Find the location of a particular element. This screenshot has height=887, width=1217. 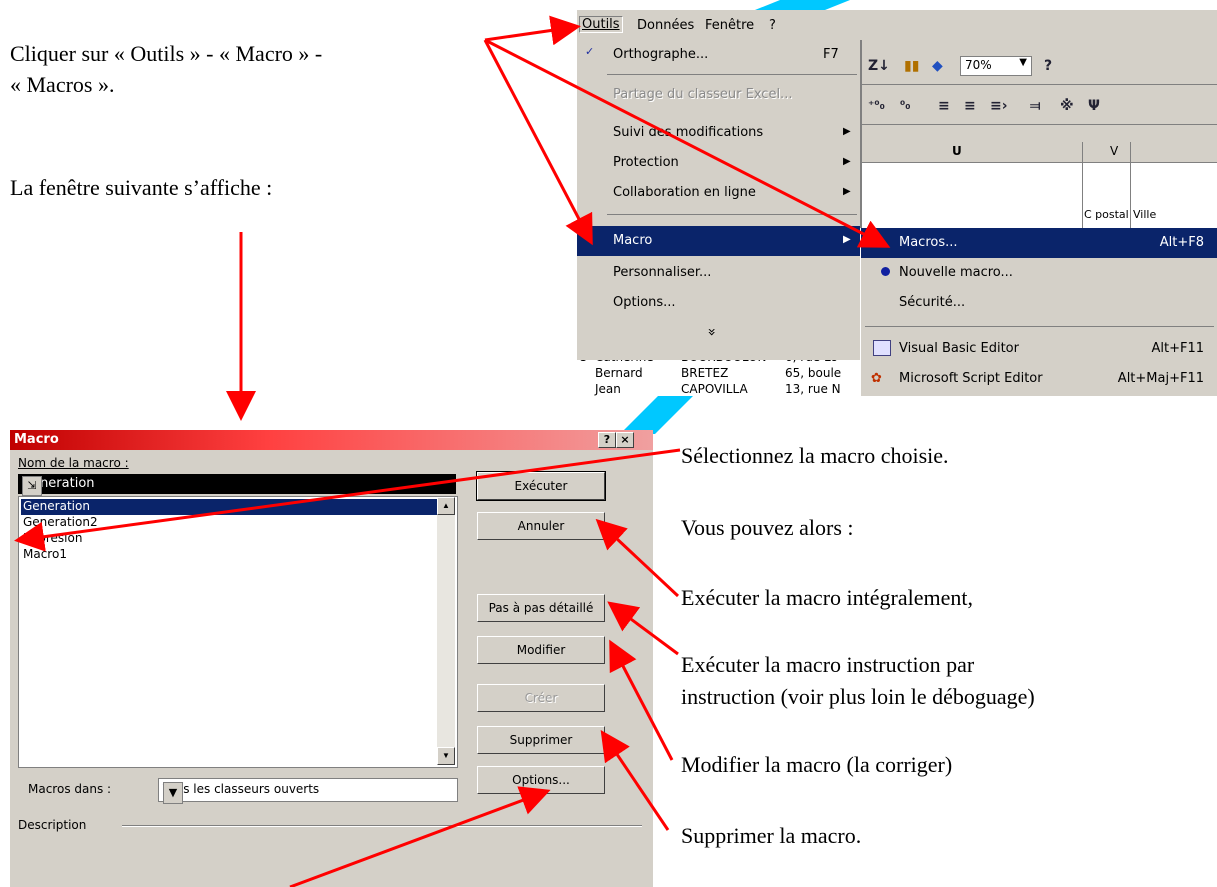

dialog-titlebar: Macro ? × is located at coordinates (331, 440).